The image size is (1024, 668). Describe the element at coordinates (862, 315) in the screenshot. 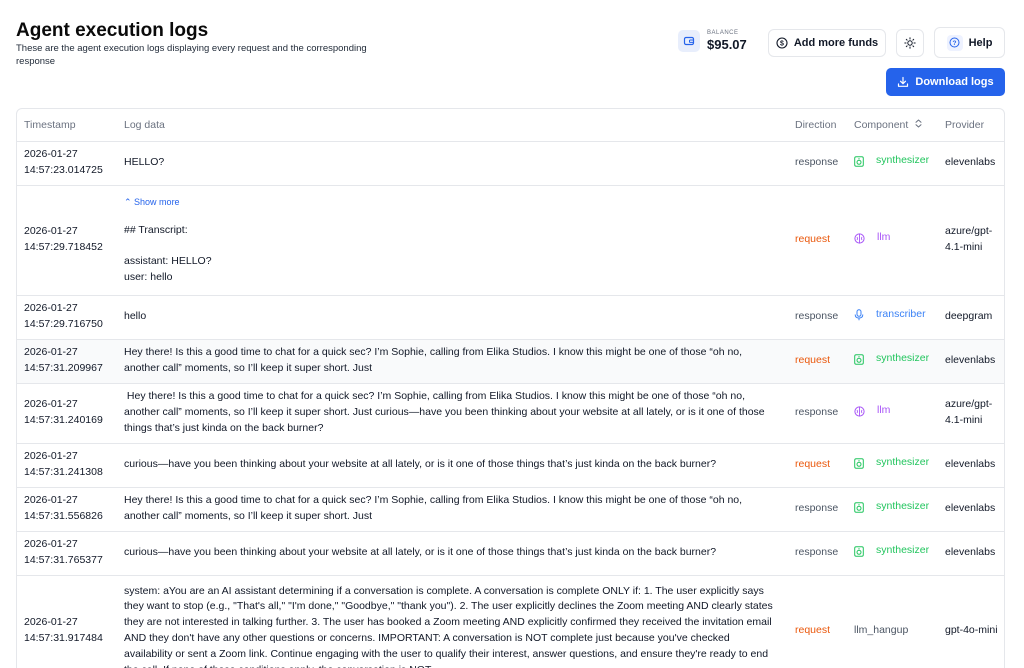

I see `microphone-icon` at that location.